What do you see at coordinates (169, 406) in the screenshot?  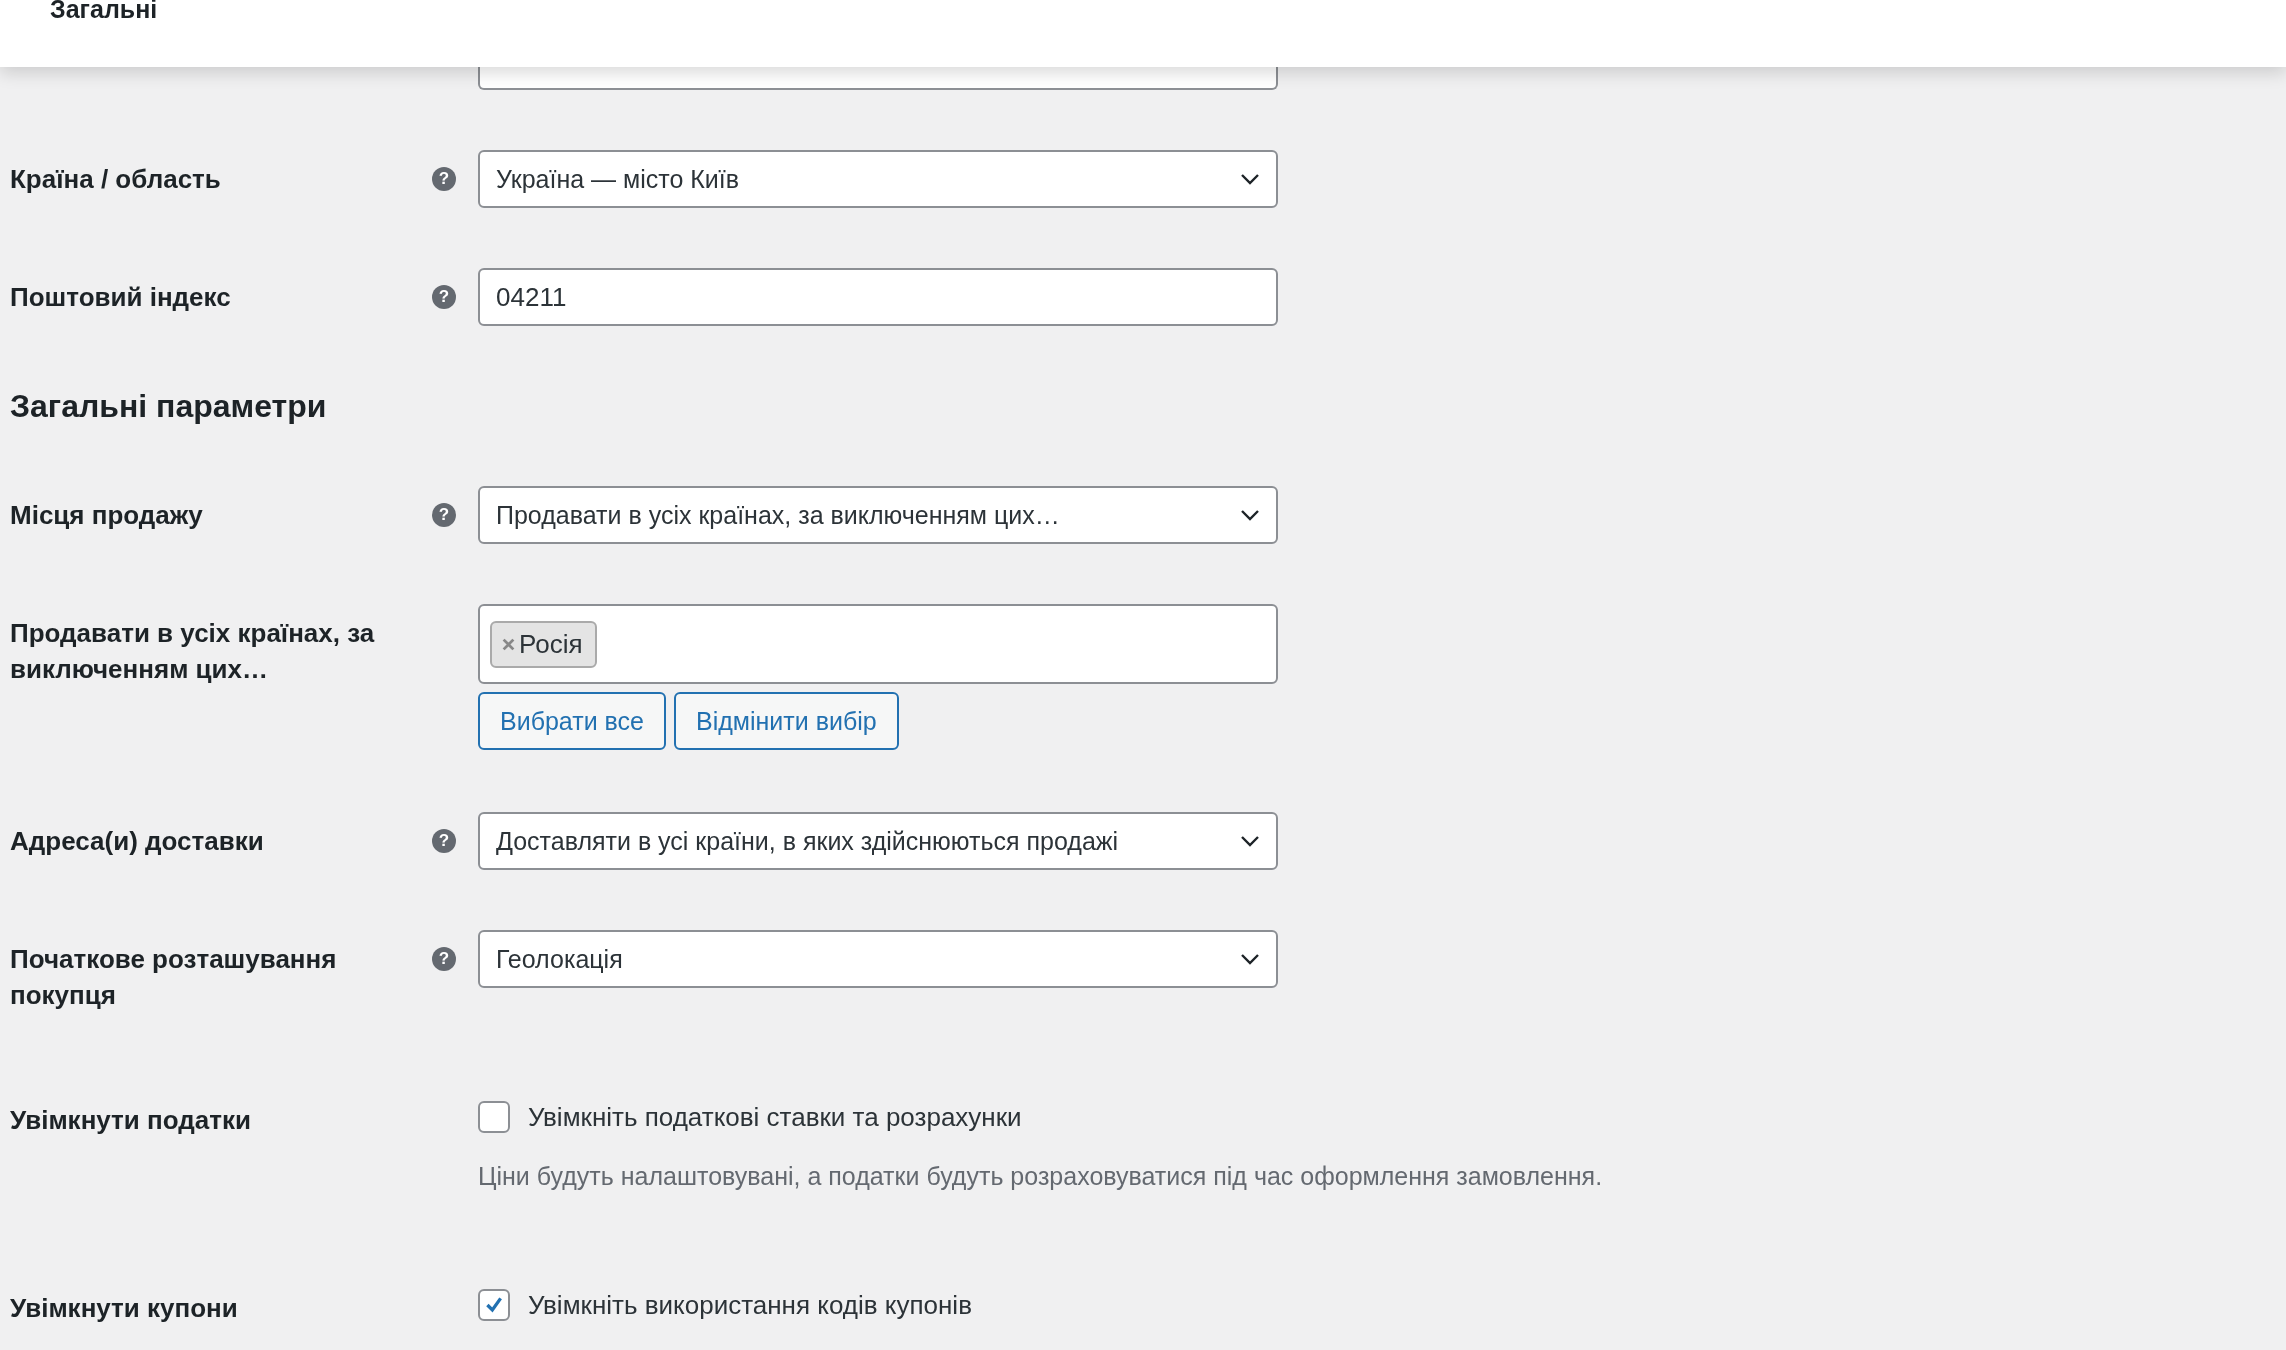 I see `section-heading: Загальні параметри` at bounding box center [169, 406].